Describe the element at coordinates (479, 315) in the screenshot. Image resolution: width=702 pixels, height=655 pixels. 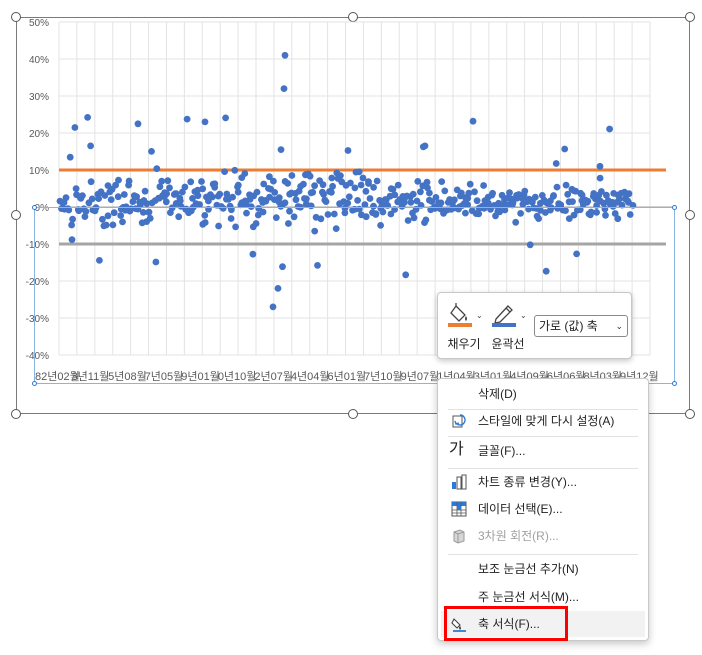
I see `fill-dropdown-icon: ⌄` at that location.